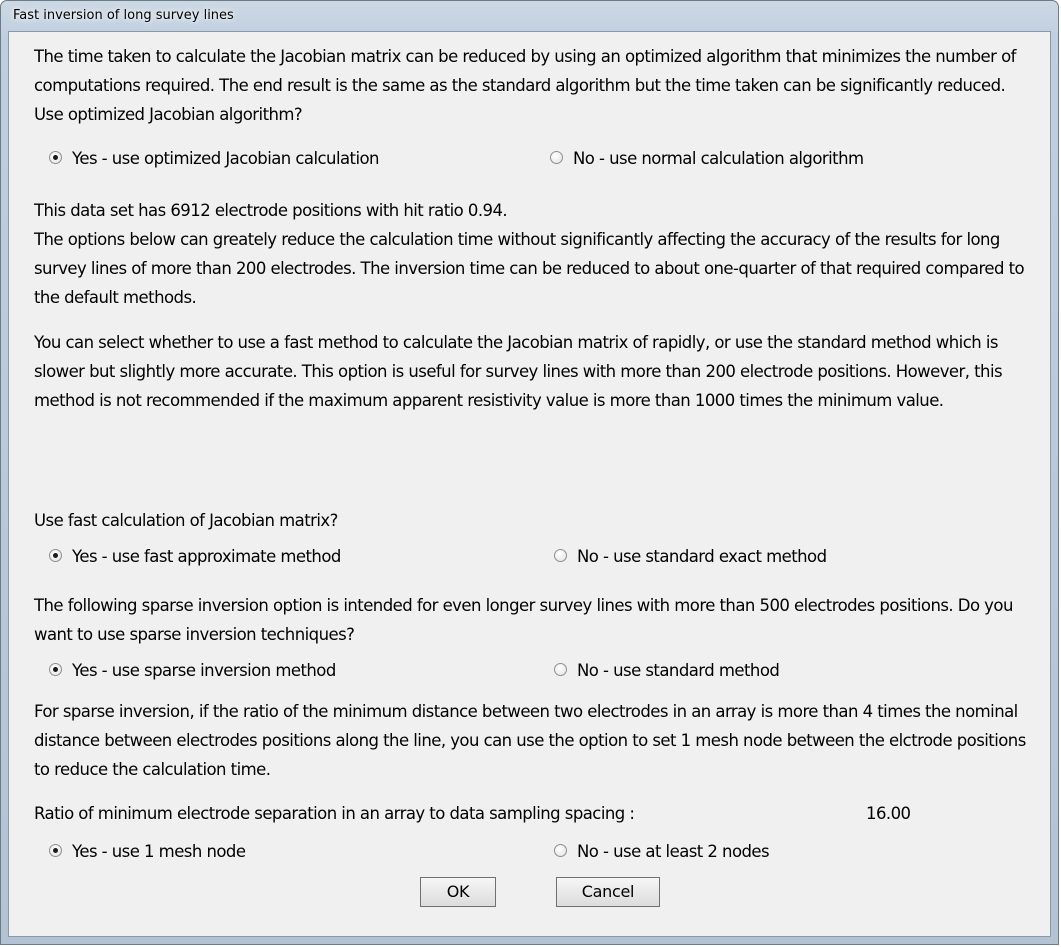  I want to click on mesh-node-no-radio: No - use at least 2 nodes, so click(662, 852).